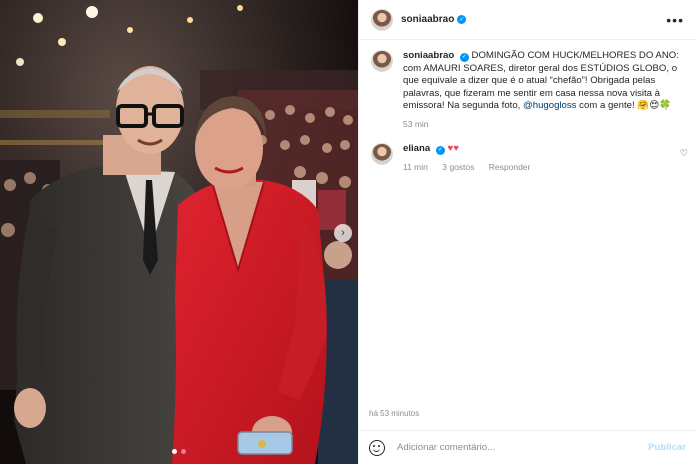 Image resolution: width=696 pixels, height=464 pixels. What do you see at coordinates (512, 447) in the screenshot?
I see `comment-input` at bounding box center [512, 447].